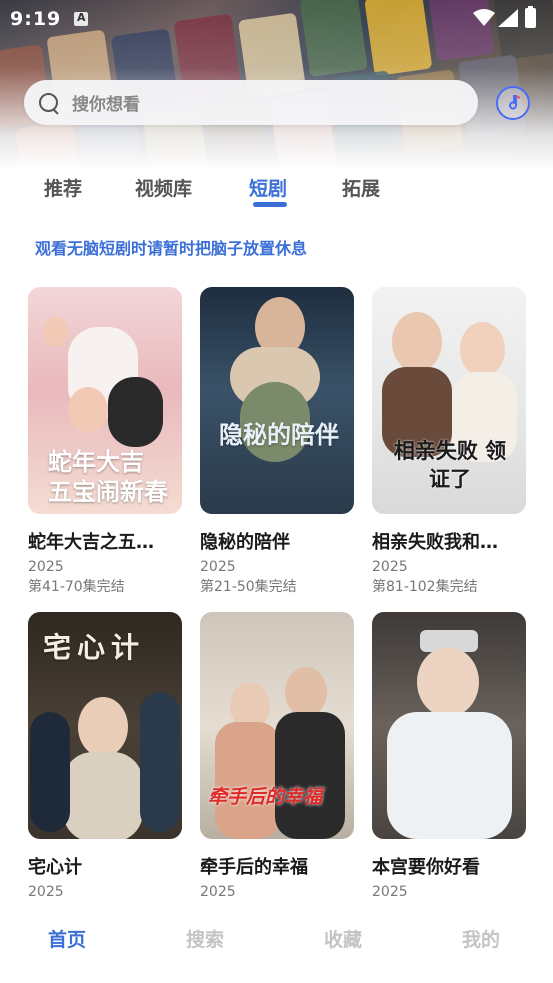 The image size is (553, 983). I want to click on active-tab-indicator, so click(270, 204).